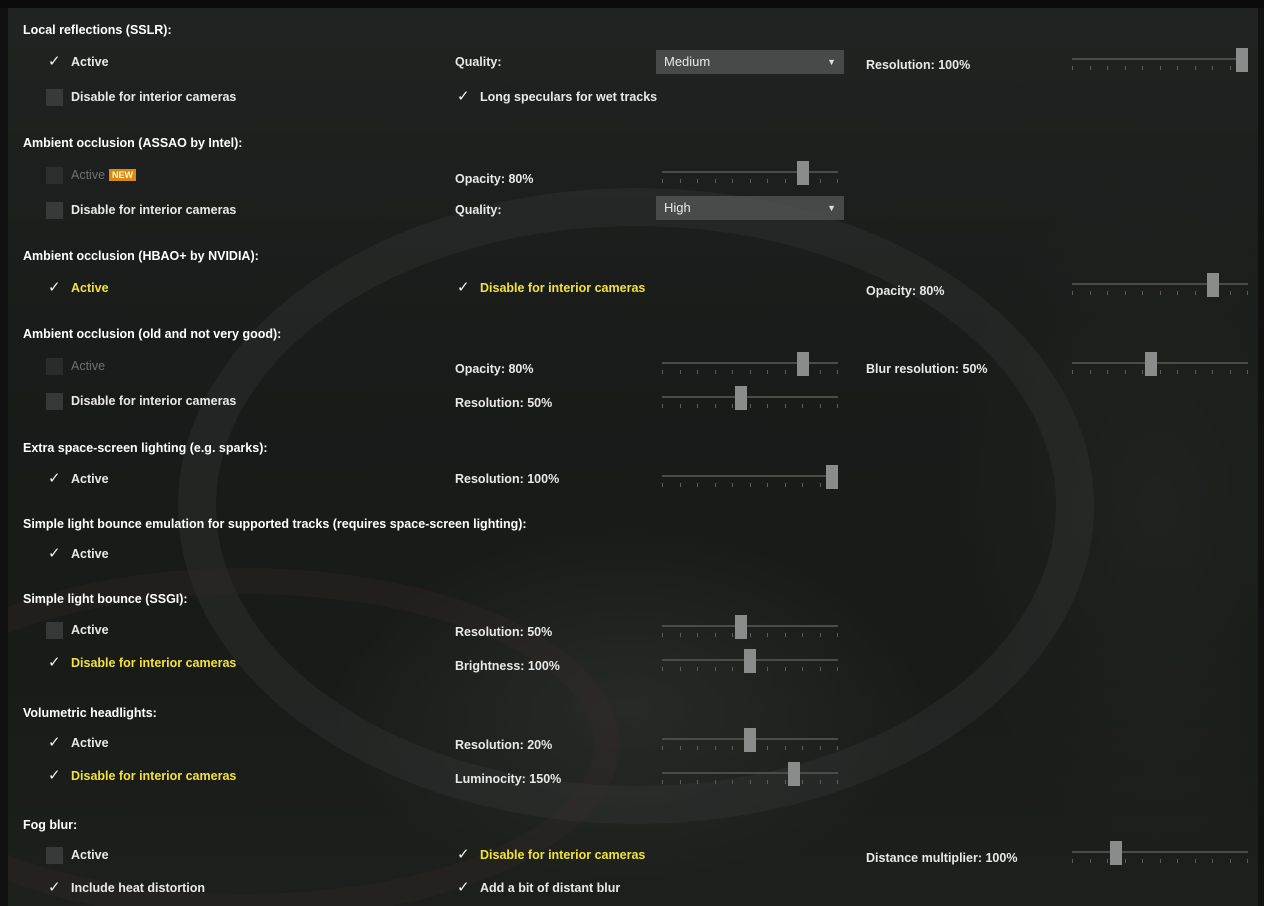 Image resolution: width=1264 pixels, height=906 pixels. Describe the element at coordinates (54, 855) in the screenshot. I see `checkbox-box` at that location.